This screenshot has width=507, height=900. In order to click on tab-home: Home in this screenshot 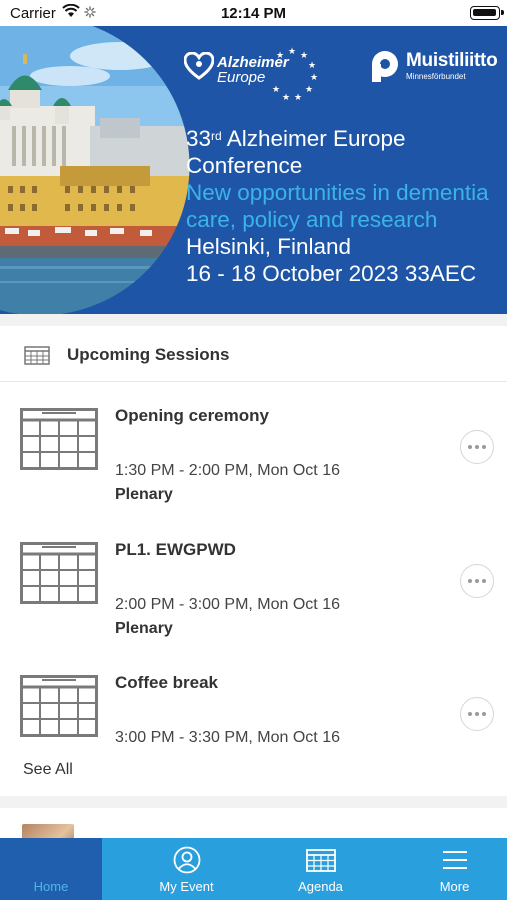, I will do `click(51, 869)`.